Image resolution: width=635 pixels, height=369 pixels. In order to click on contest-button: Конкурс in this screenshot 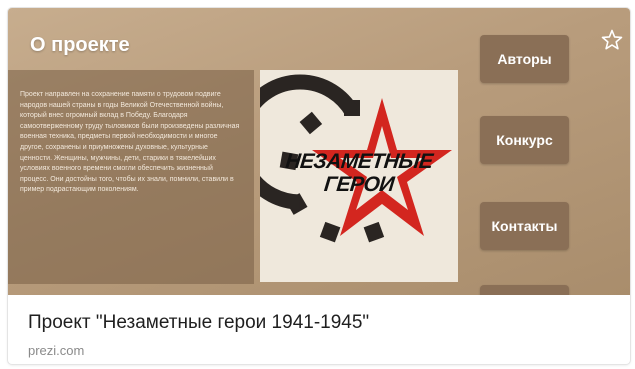, I will do `click(524, 140)`.